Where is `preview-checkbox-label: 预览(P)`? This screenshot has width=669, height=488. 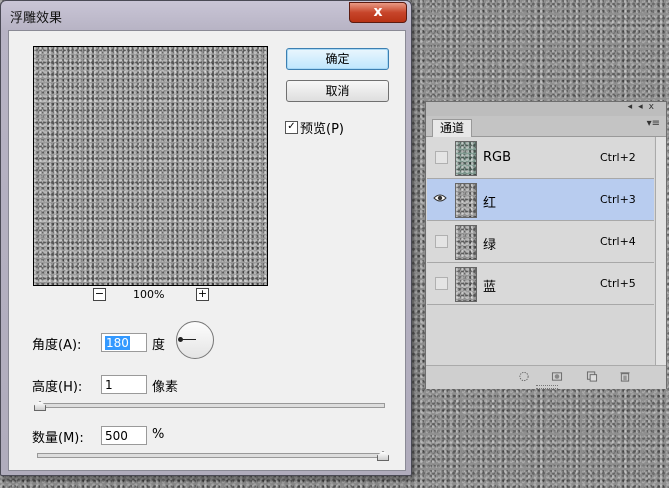
preview-checkbox-label: 预览(P) is located at coordinates (322, 129).